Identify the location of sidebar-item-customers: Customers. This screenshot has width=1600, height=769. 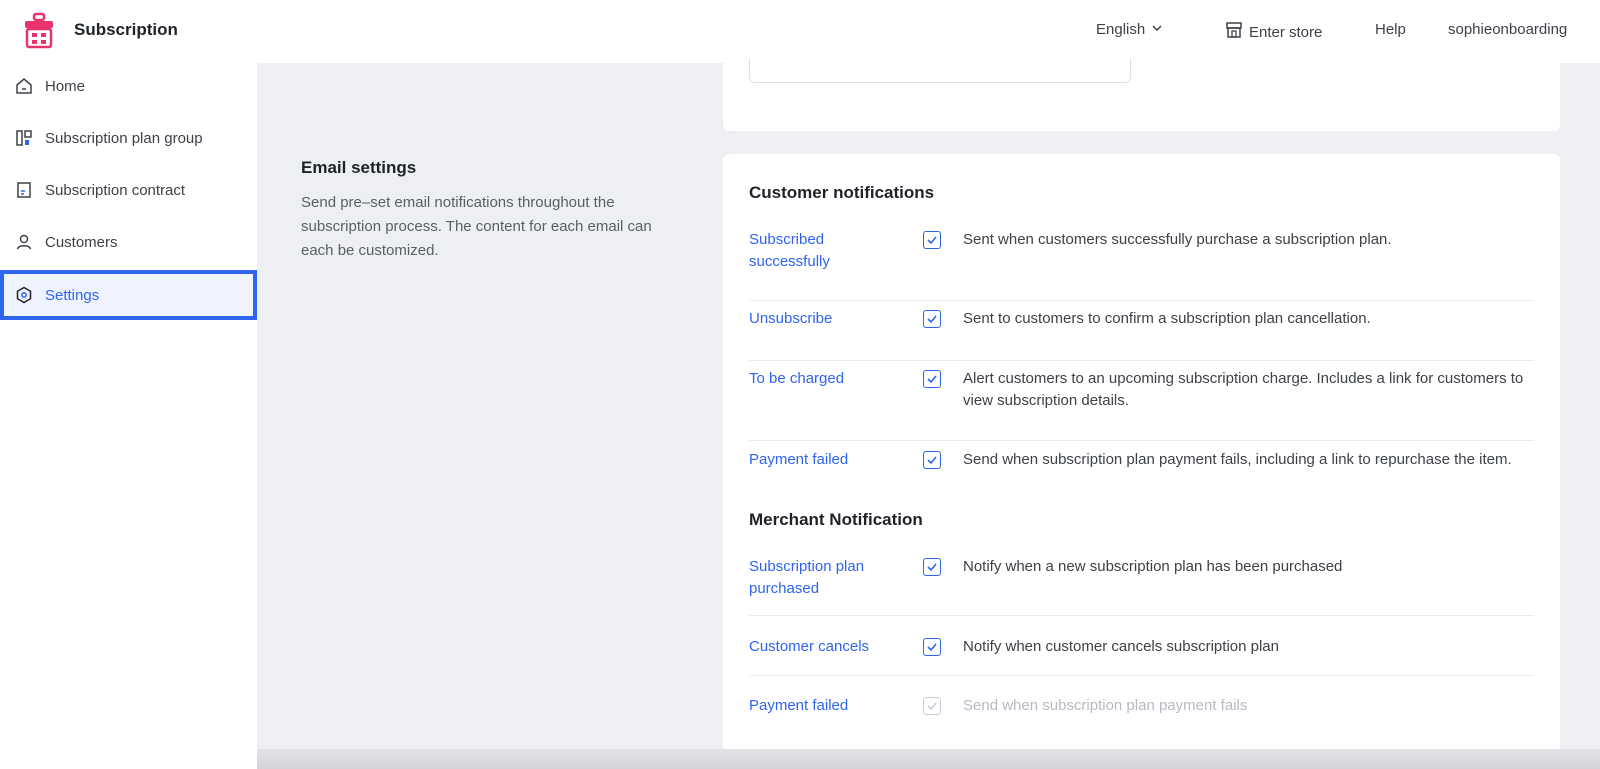
(128, 242).